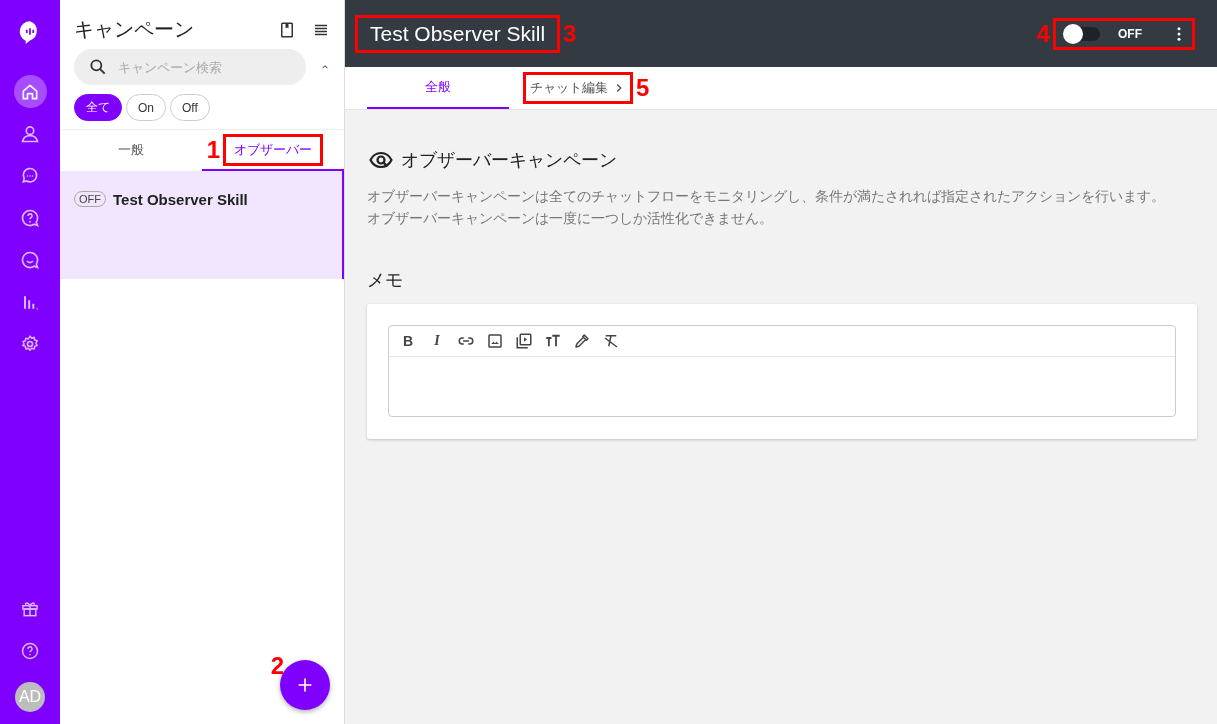 The image size is (1217, 724). Describe the element at coordinates (273, 149) in the screenshot. I see `tab-label: オブザーバー` at that location.